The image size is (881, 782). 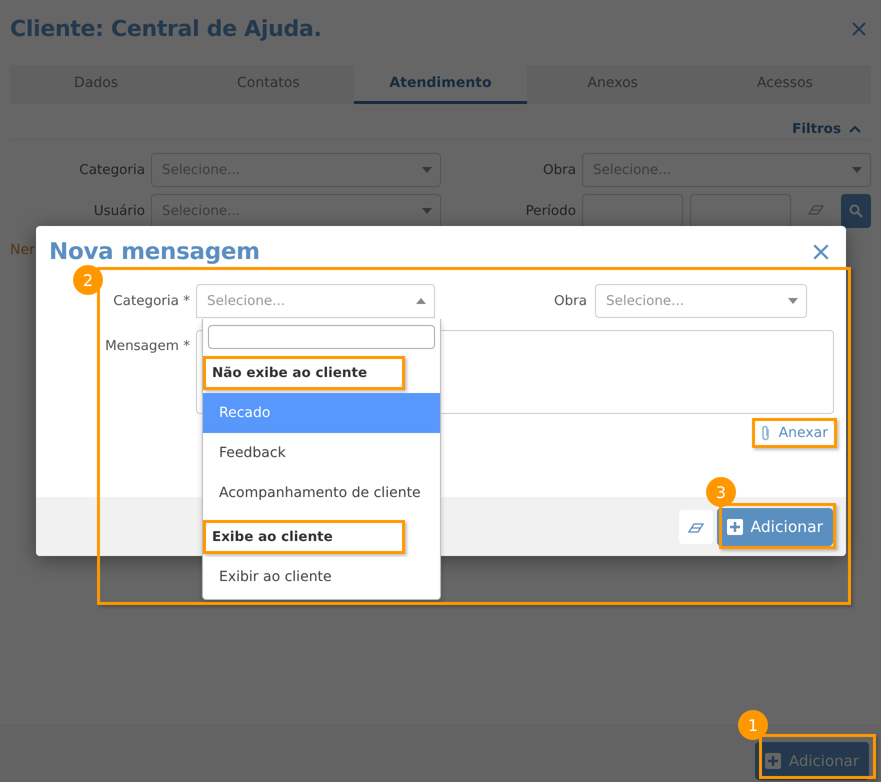 I want to click on field-label: Usuário, so click(x=118, y=211).